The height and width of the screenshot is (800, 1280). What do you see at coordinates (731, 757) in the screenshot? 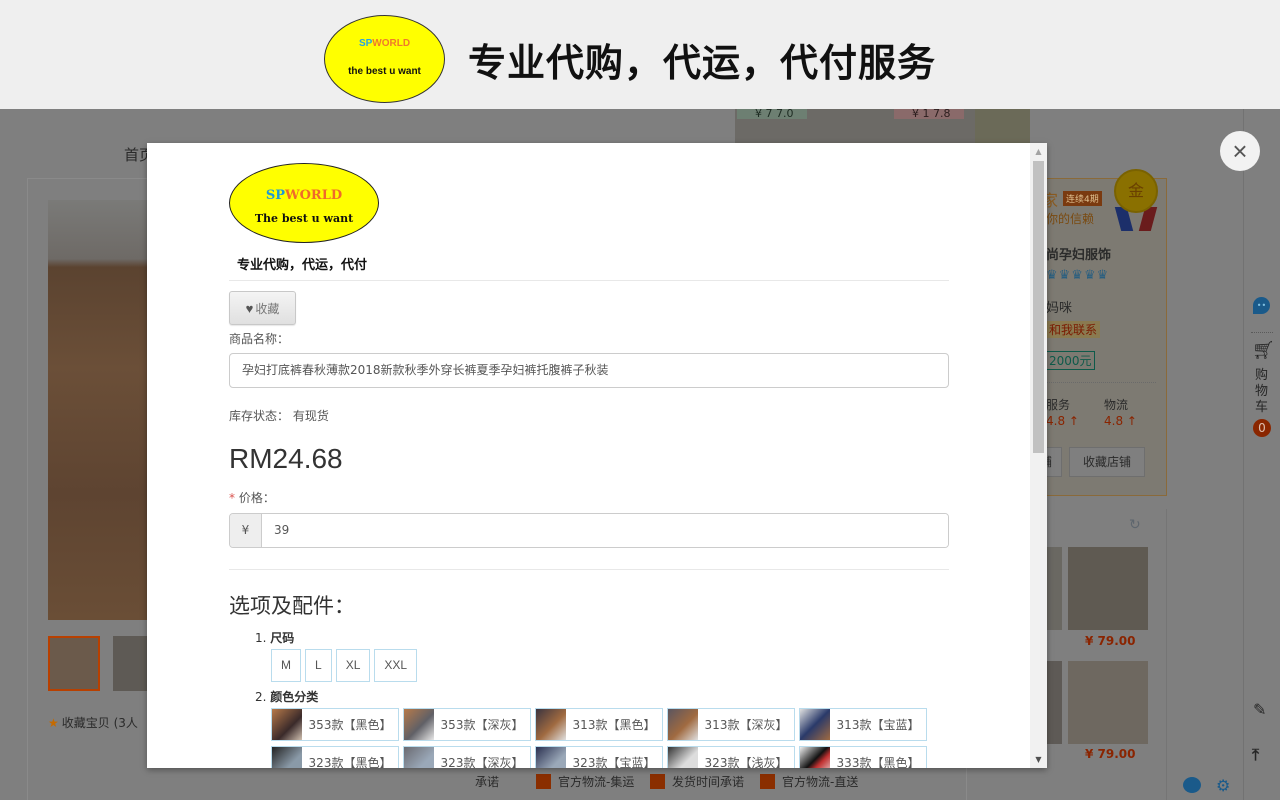
I see `color-option: 323款【浅灰】` at bounding box center [731, 757].